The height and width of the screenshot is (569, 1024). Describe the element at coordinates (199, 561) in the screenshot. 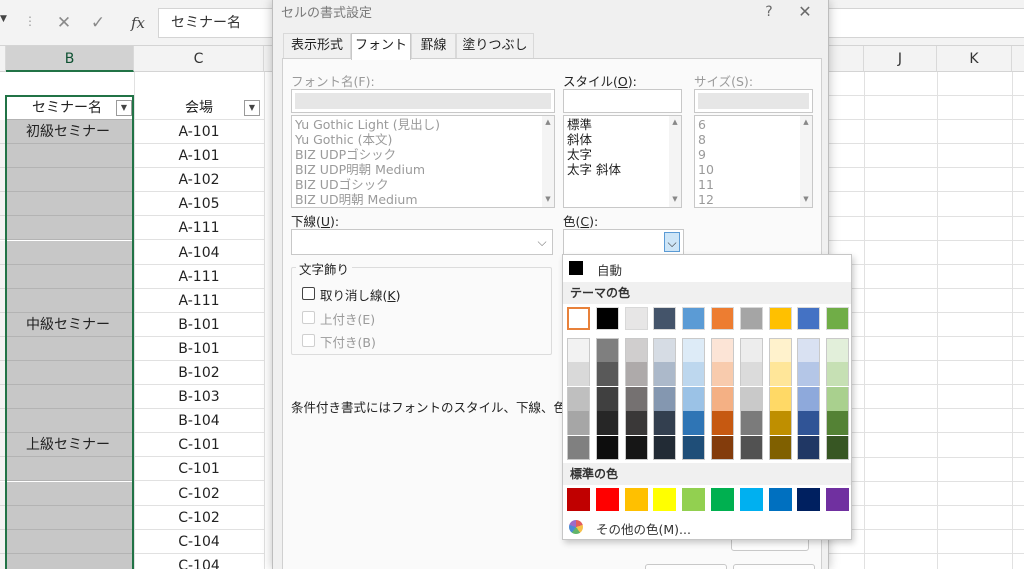

I see `cell-venue: C-104` at that location.